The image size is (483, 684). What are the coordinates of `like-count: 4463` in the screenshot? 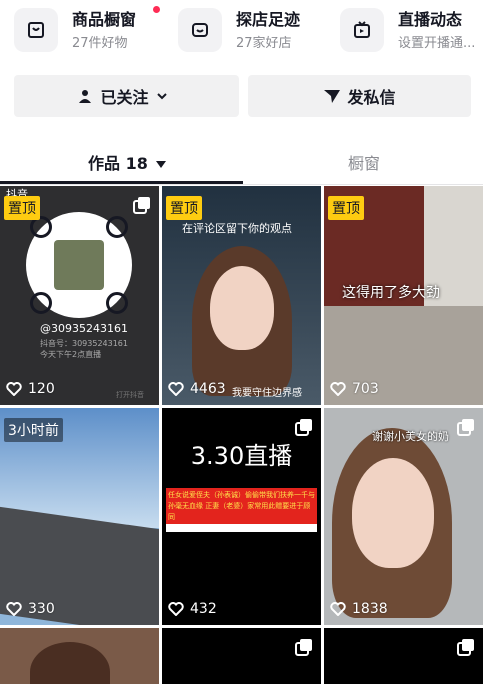 It's located at (197, 389).